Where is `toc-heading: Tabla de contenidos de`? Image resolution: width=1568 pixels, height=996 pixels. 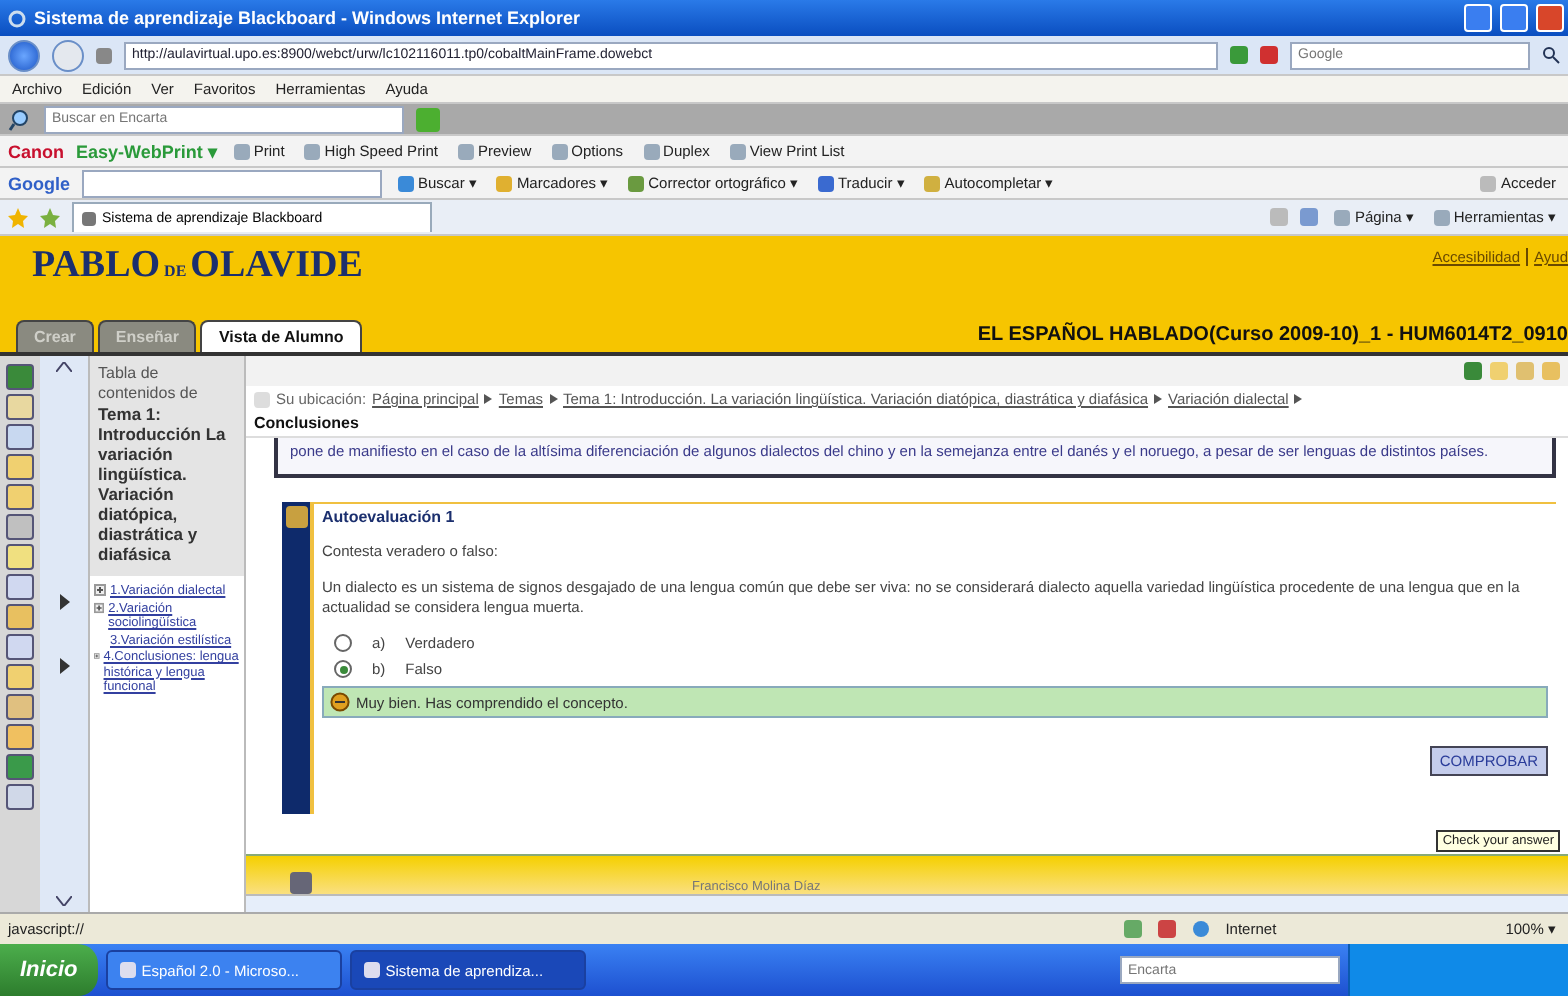 toc-heading: Tabla de contenidos de is located at coordinates (149, 384).